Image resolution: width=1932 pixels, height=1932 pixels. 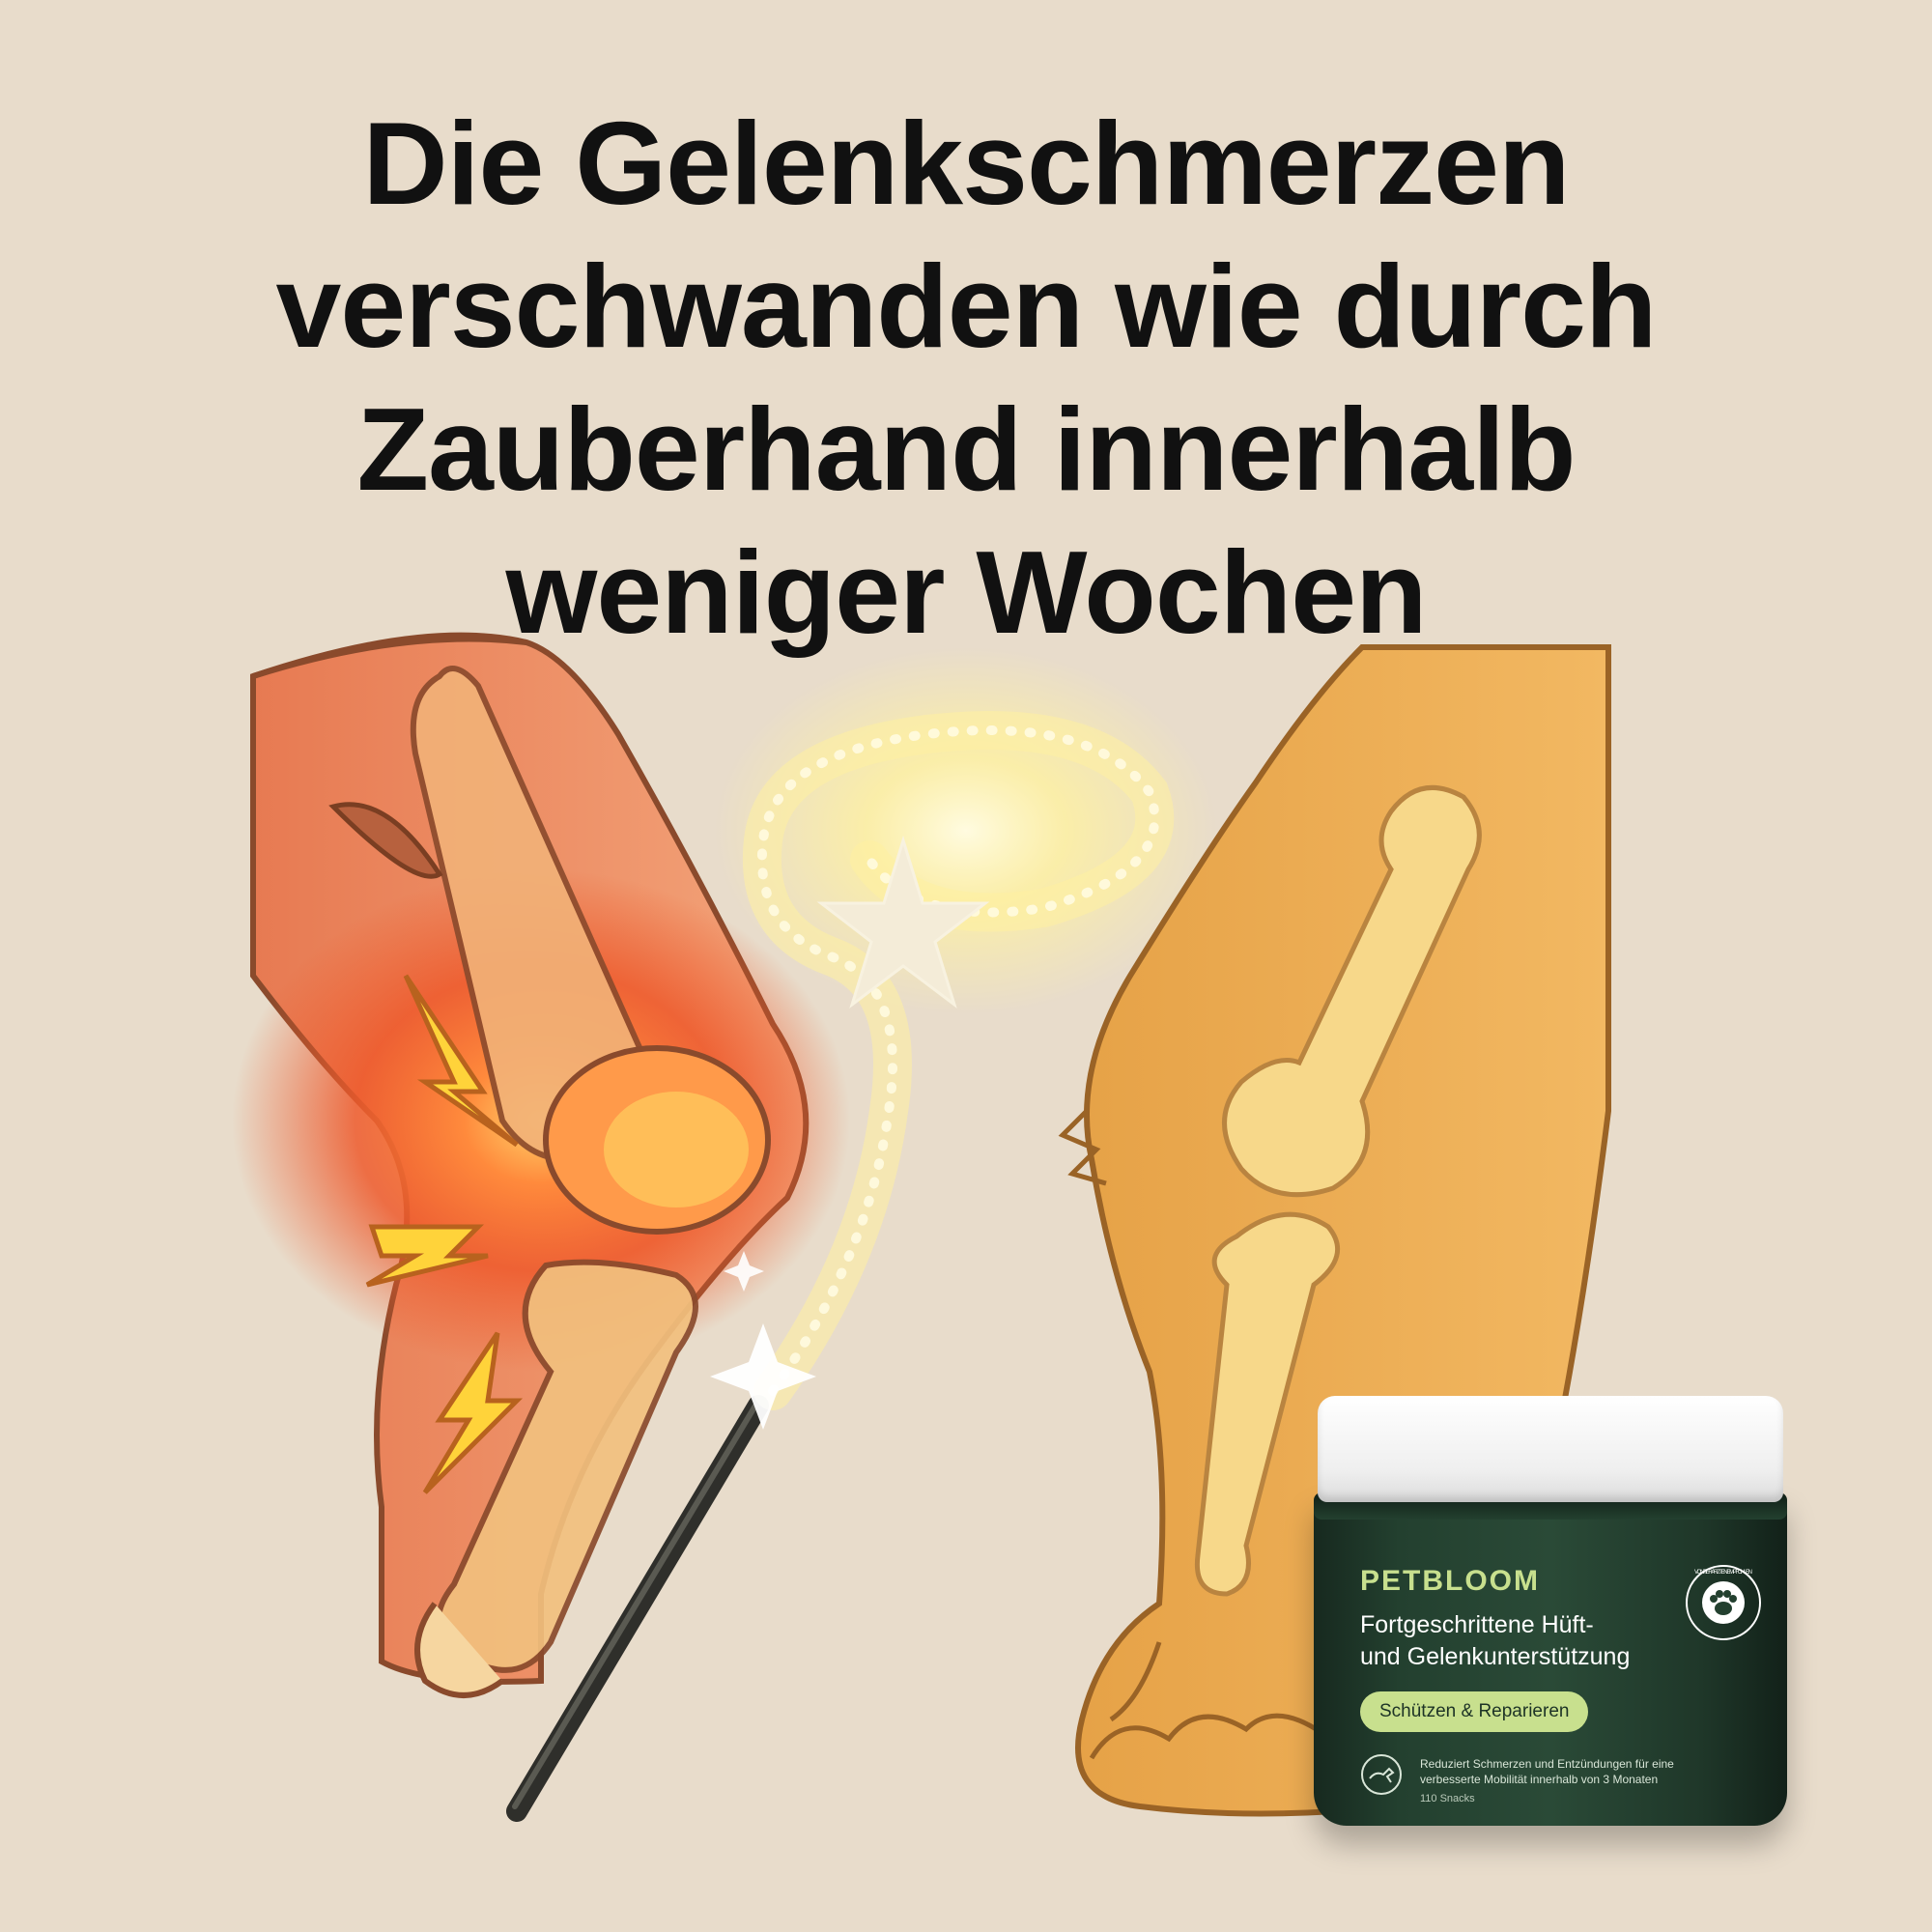 I want to click on tagline-pill: Schützen & Reparieren, so click(x=1474, y=1711).